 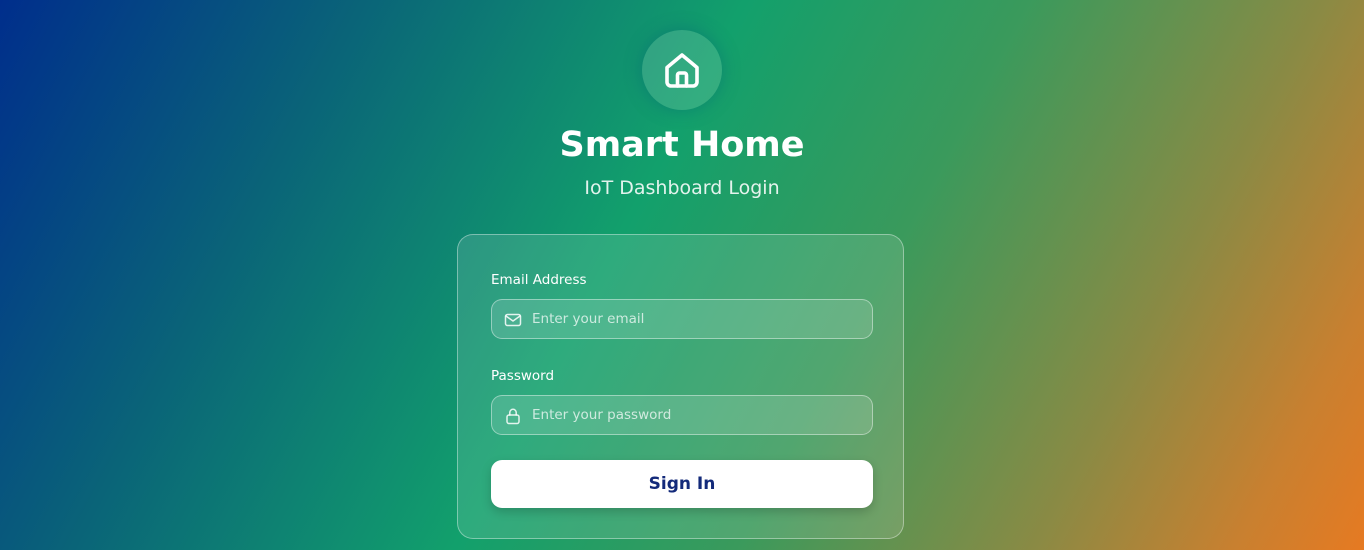 I want to click on password-input, so click(x=697, y=415).